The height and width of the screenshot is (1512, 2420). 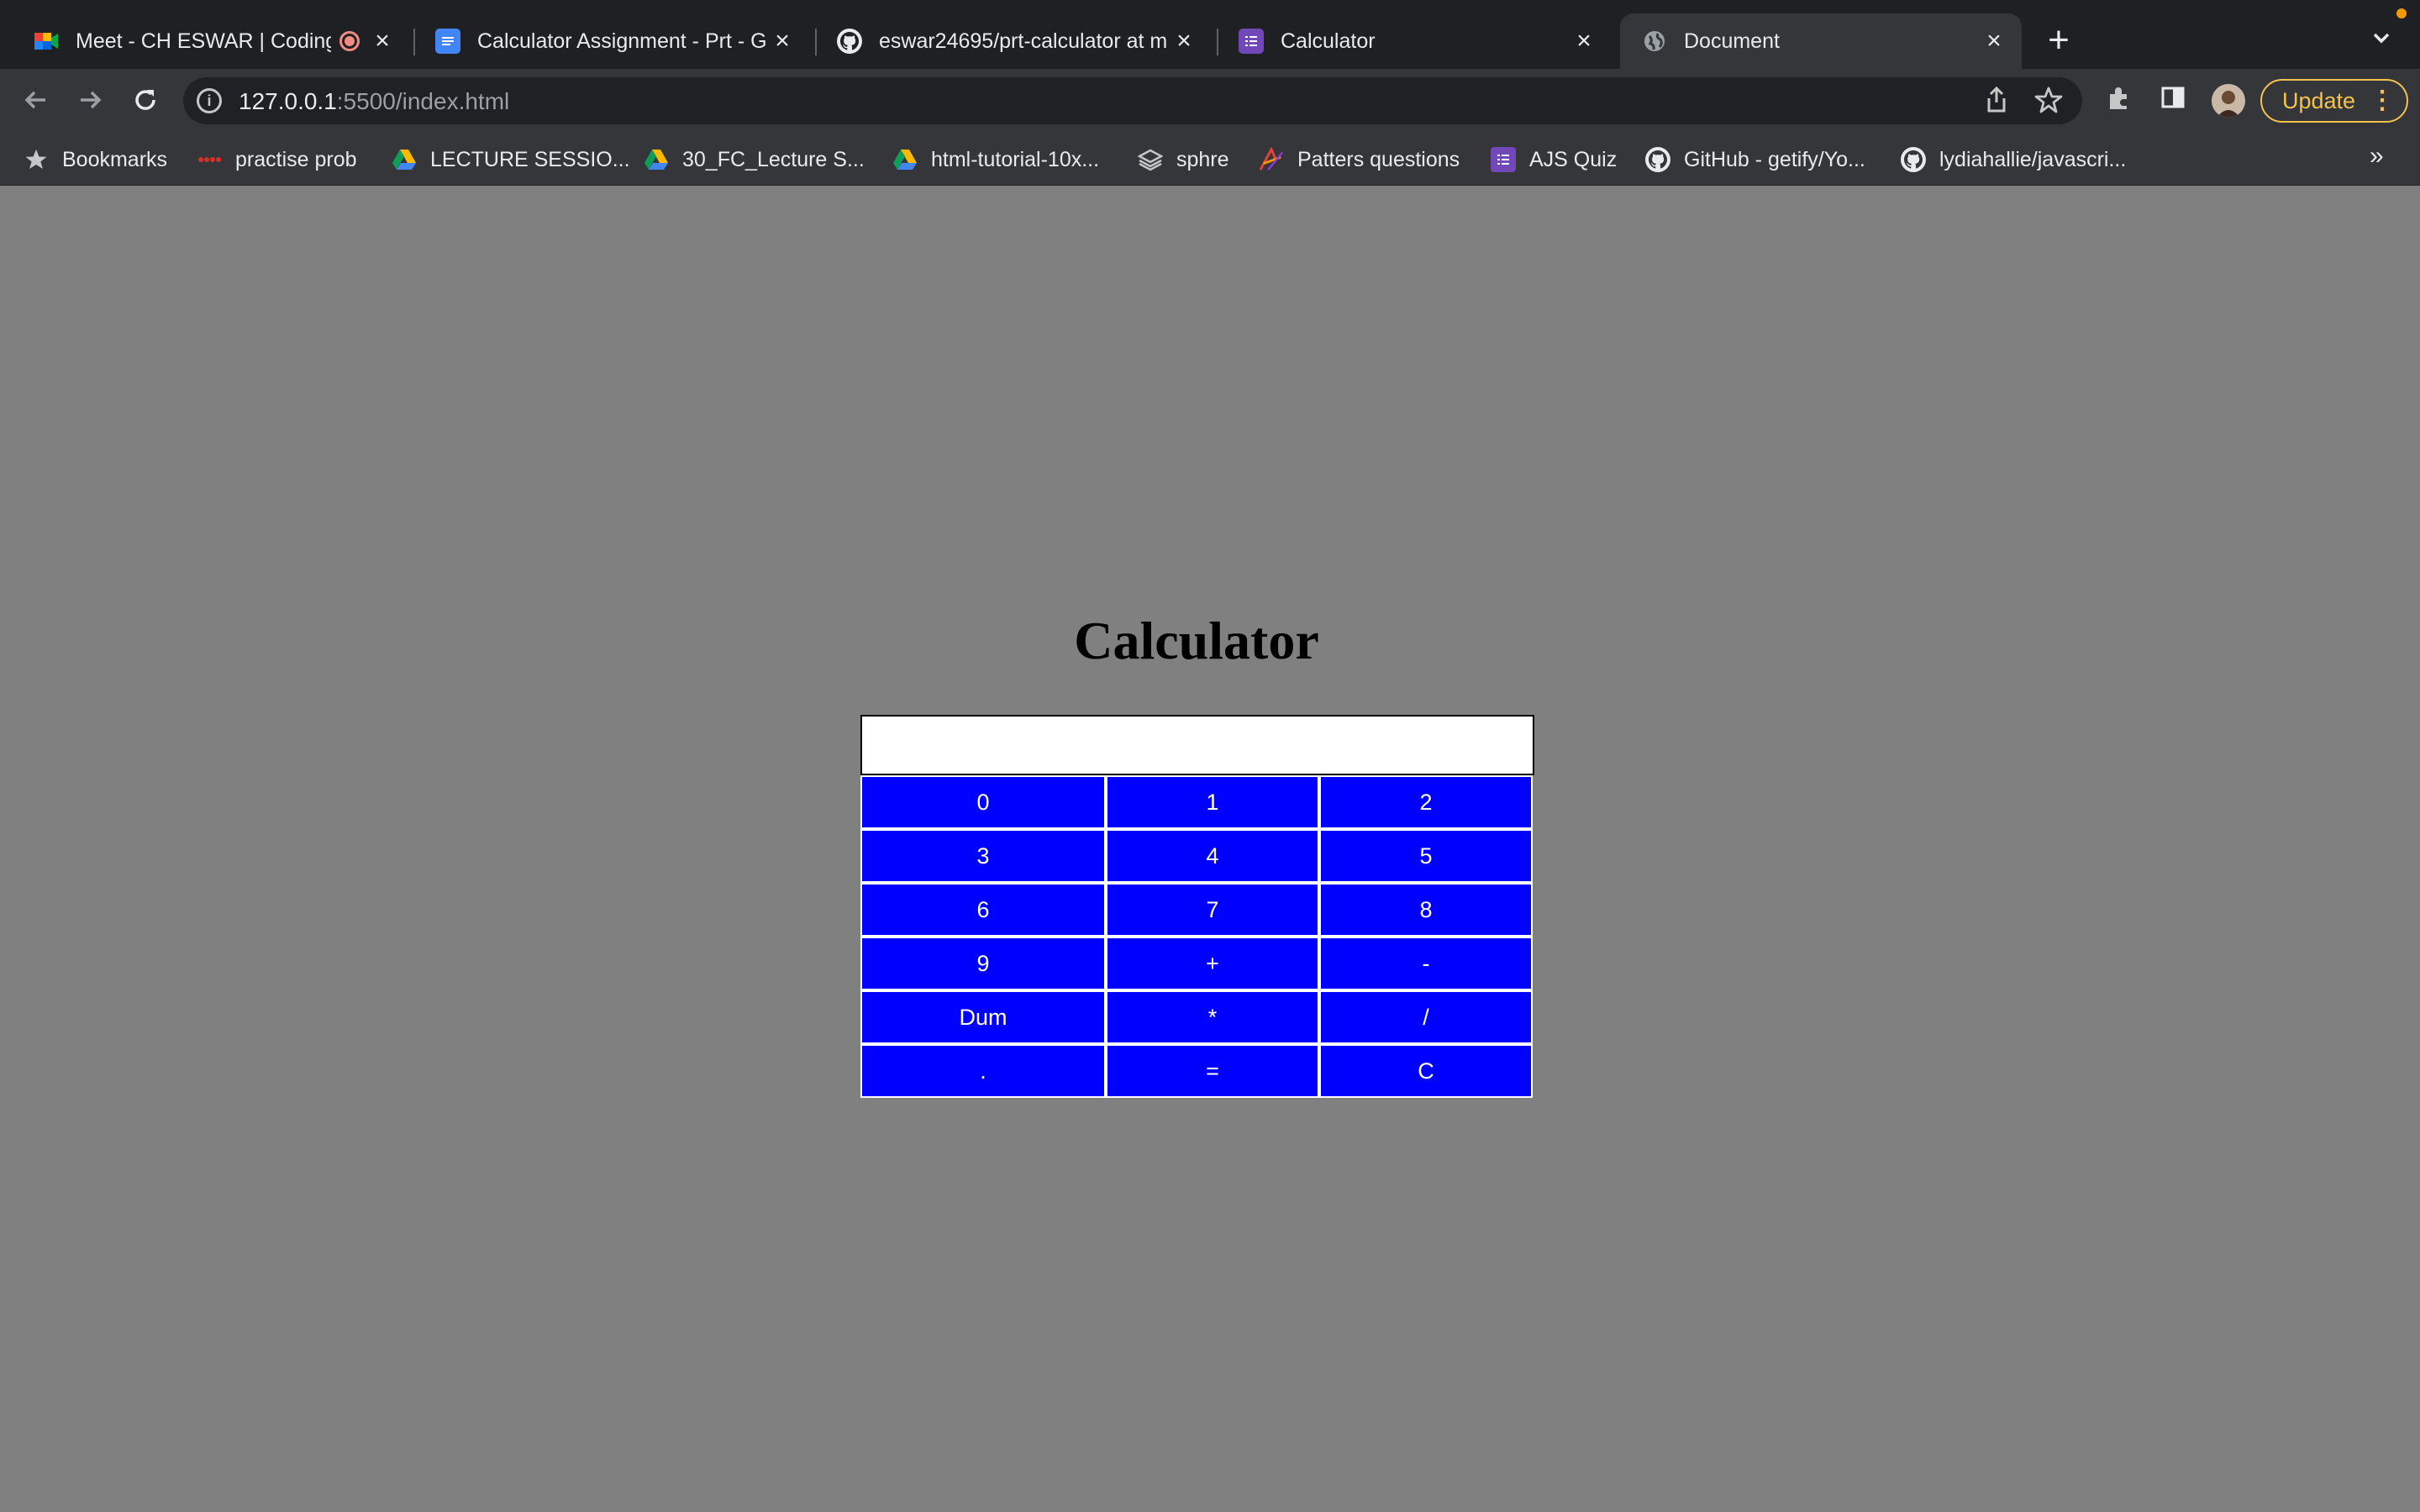 What do you see at coordinates (145, 100) in the screenshot?
I see `reload-button` at bounding box center [145, 100].